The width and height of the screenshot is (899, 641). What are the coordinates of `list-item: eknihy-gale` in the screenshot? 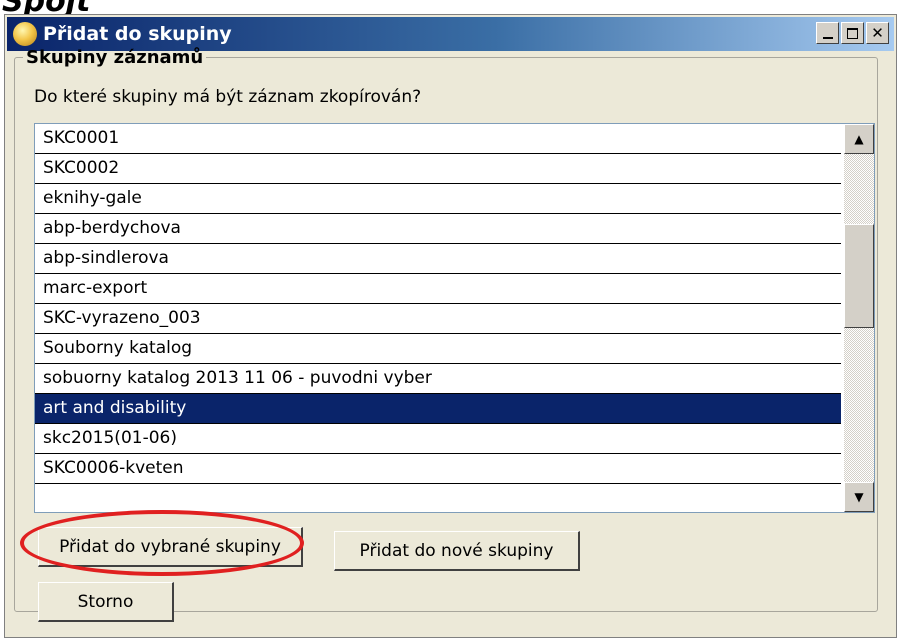 It's located at (438, 199).